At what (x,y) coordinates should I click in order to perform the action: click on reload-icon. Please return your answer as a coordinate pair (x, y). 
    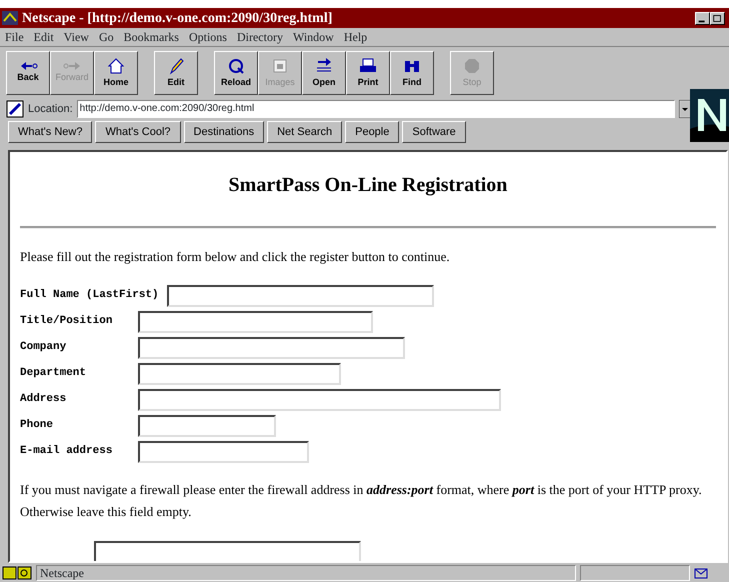
    Looking at the image, I should click on (236, 66).